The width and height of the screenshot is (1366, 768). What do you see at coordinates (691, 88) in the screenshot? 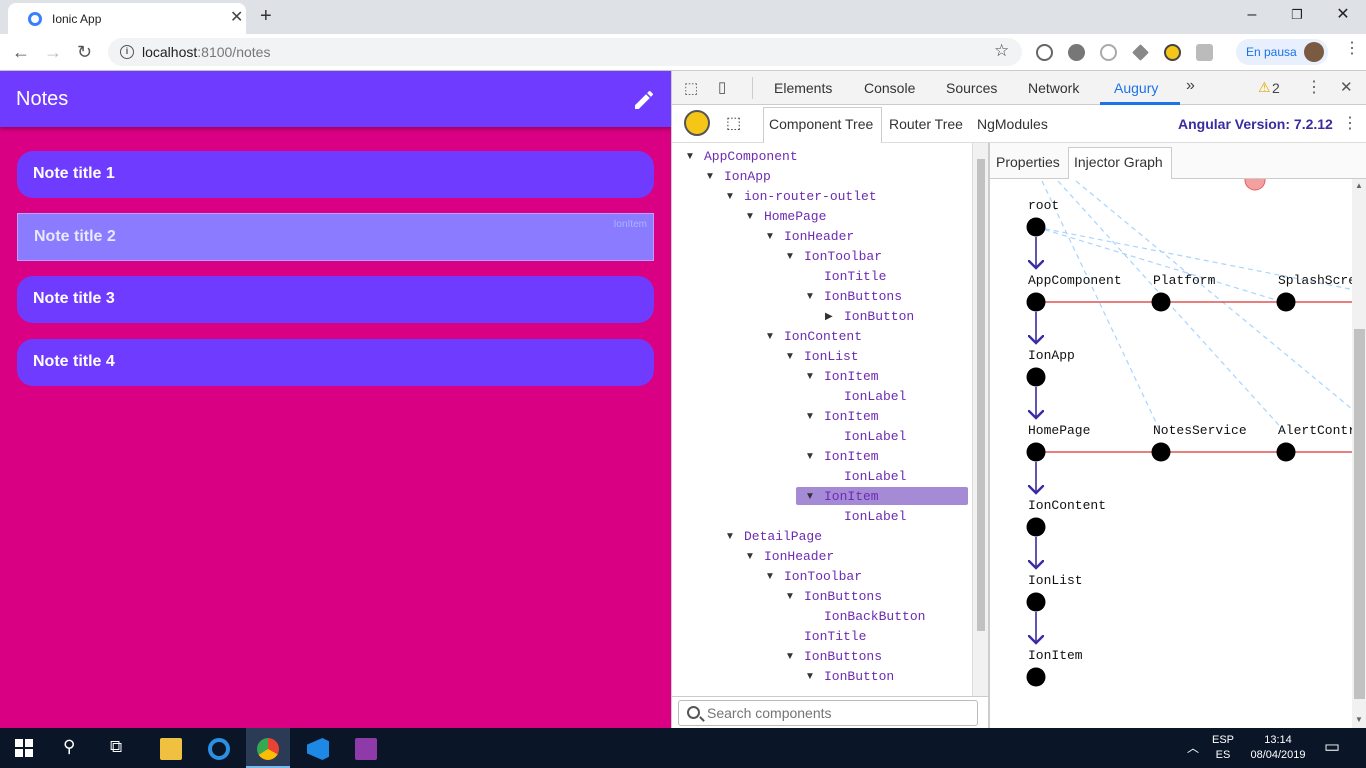
I see `inspect-element-icon: ⬚` at bounding box center [691, 88].